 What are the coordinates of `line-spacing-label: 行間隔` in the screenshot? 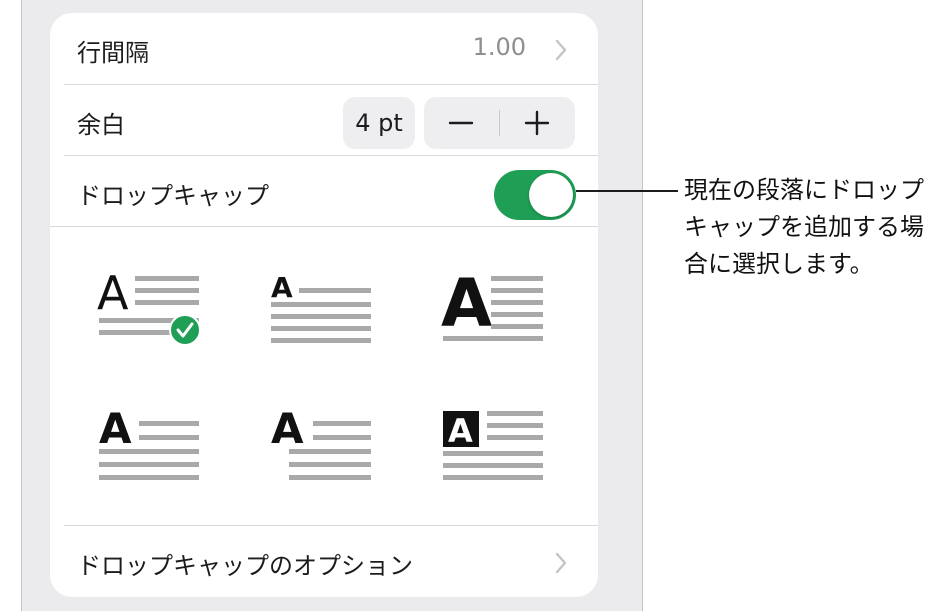 It's located at (113, 53).